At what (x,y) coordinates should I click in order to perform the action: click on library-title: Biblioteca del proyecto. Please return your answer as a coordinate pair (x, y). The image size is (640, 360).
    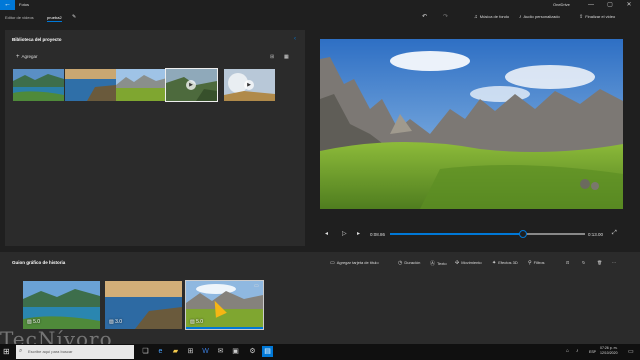
    Looking at the image, I should click on (37, 39).